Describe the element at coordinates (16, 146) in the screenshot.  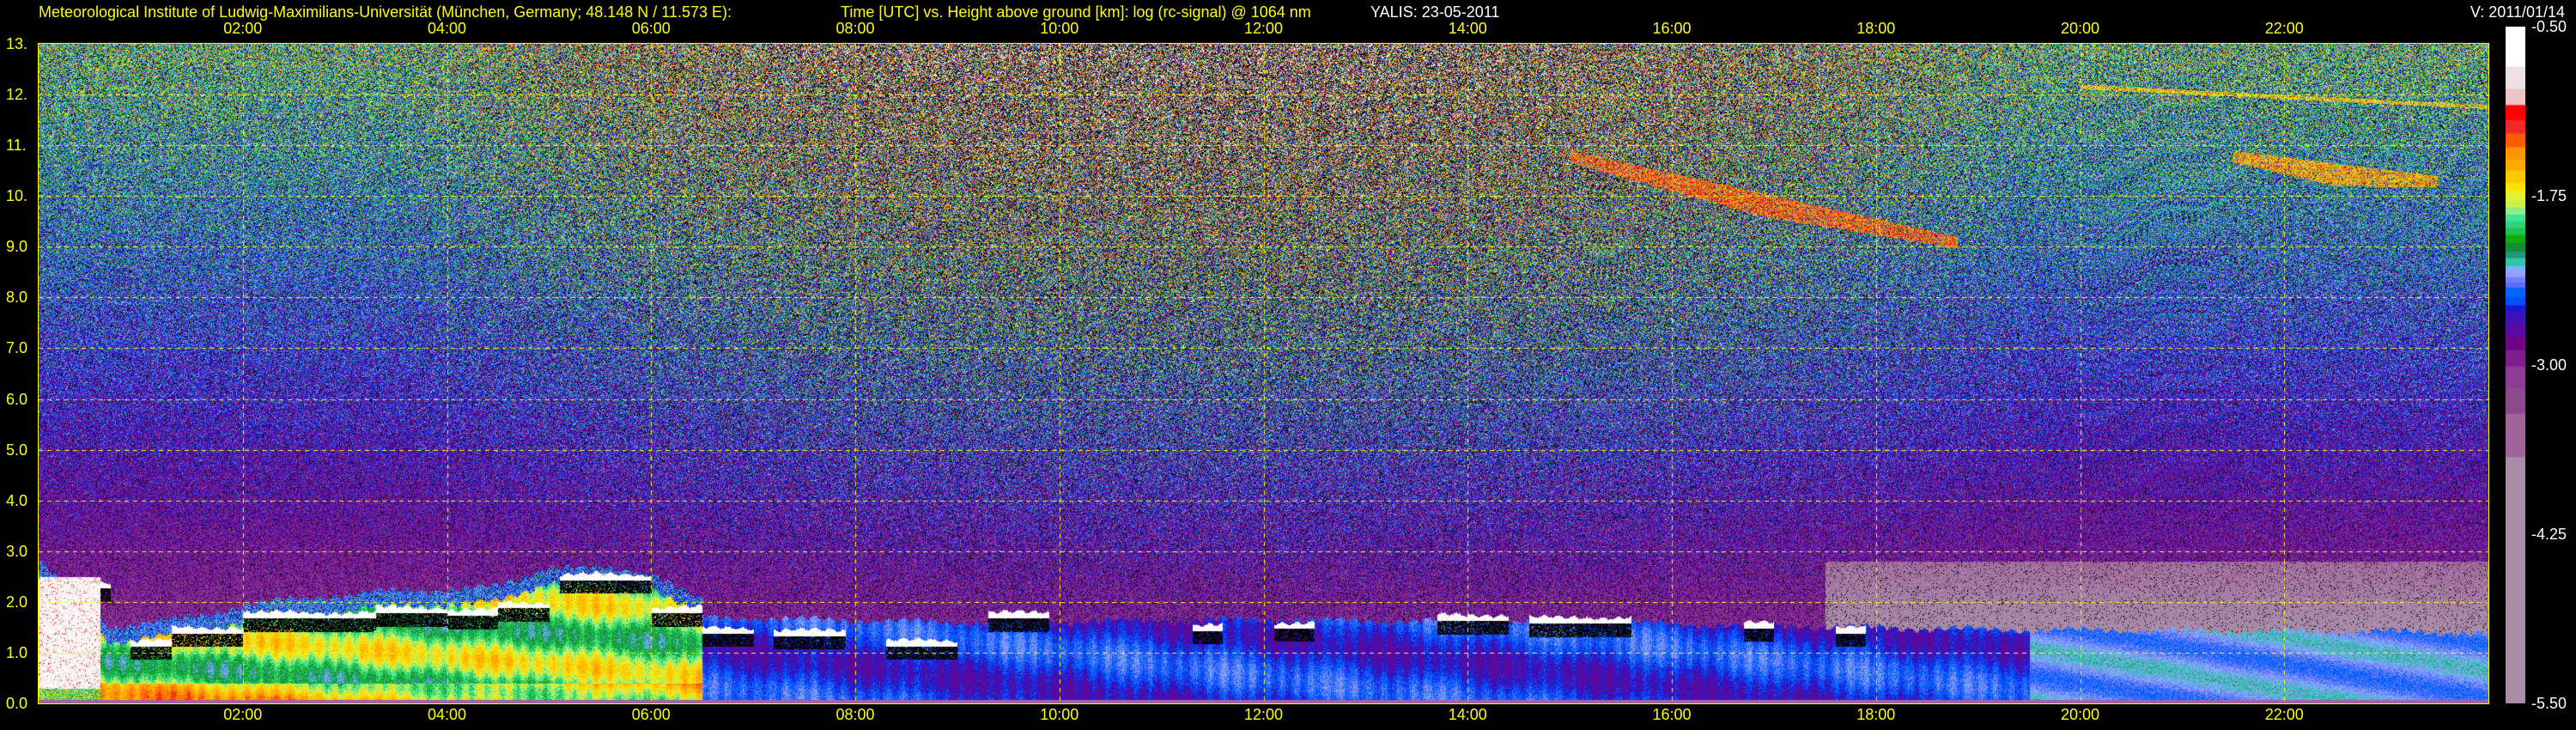
I see `y-tick-label: 11.` at that location.